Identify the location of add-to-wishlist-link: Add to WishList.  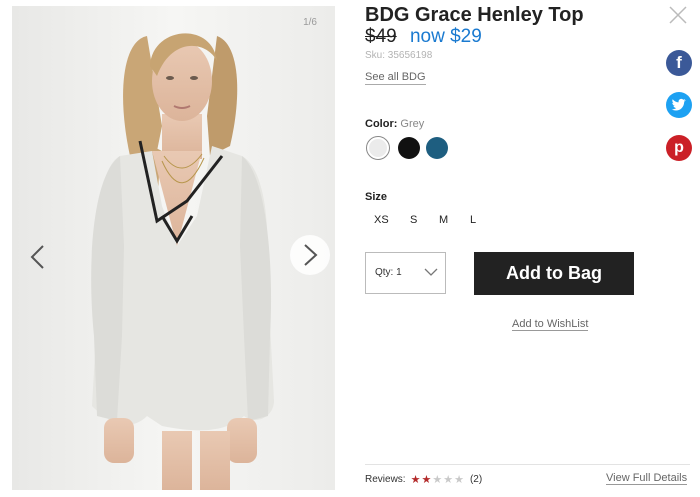
(550, 324).